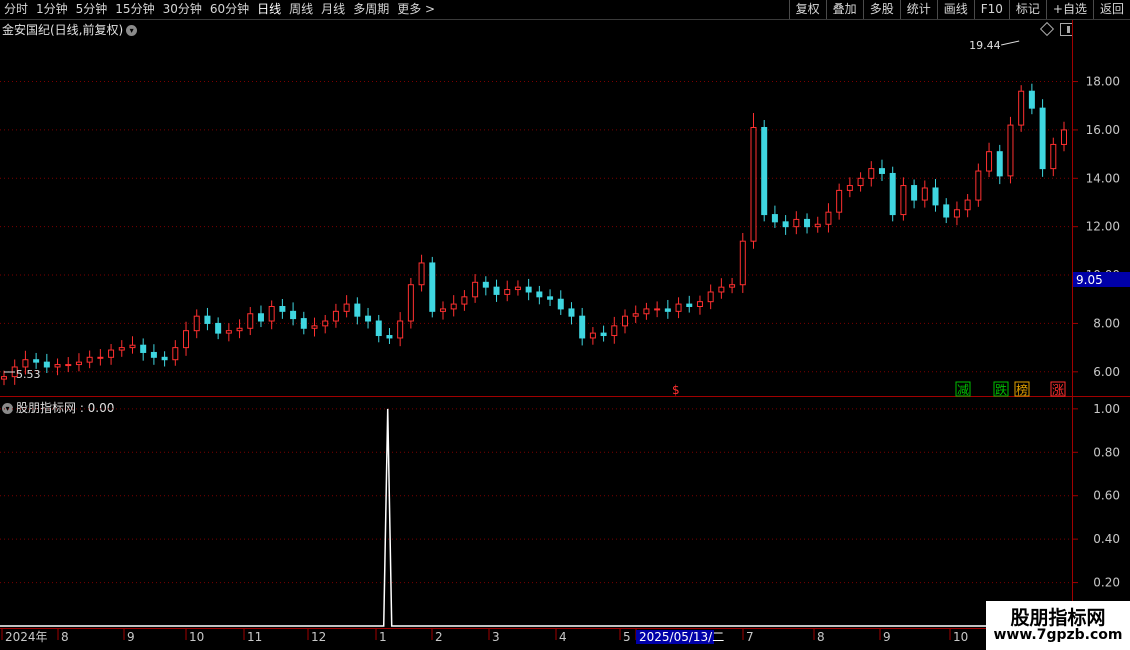 This screenshot has width=1130, height=650. What do you see at coordinates (496, 637) in the screenshot?
I see `x-tick-label-8: 3` at bounding box center [496, 637].